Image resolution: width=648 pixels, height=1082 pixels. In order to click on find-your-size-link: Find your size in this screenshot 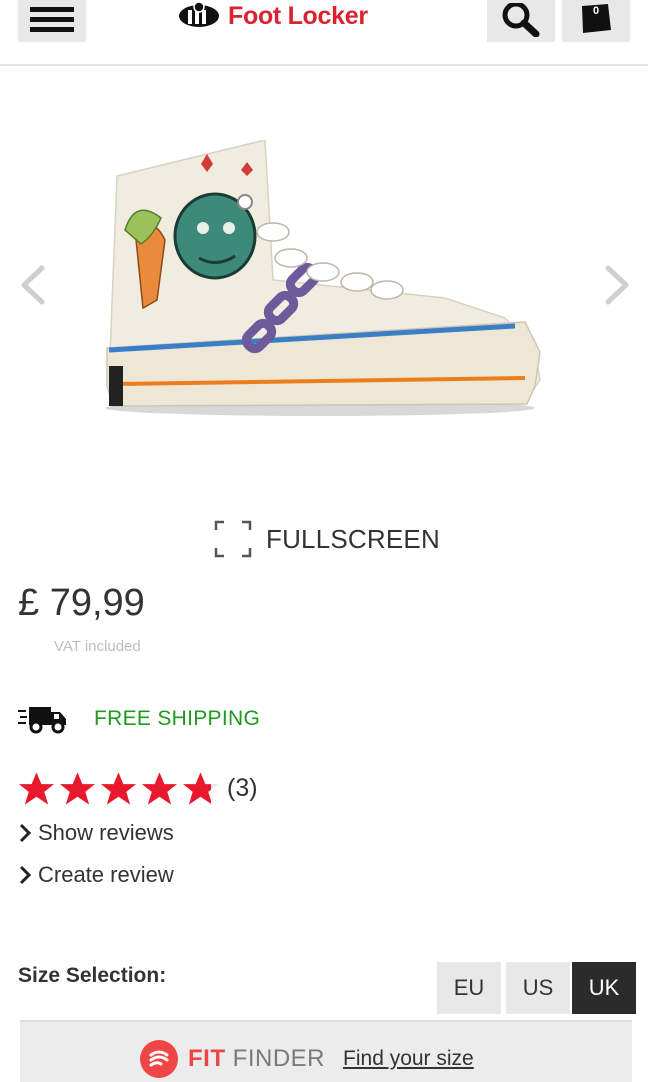, I will do `click(408, 1059)`.